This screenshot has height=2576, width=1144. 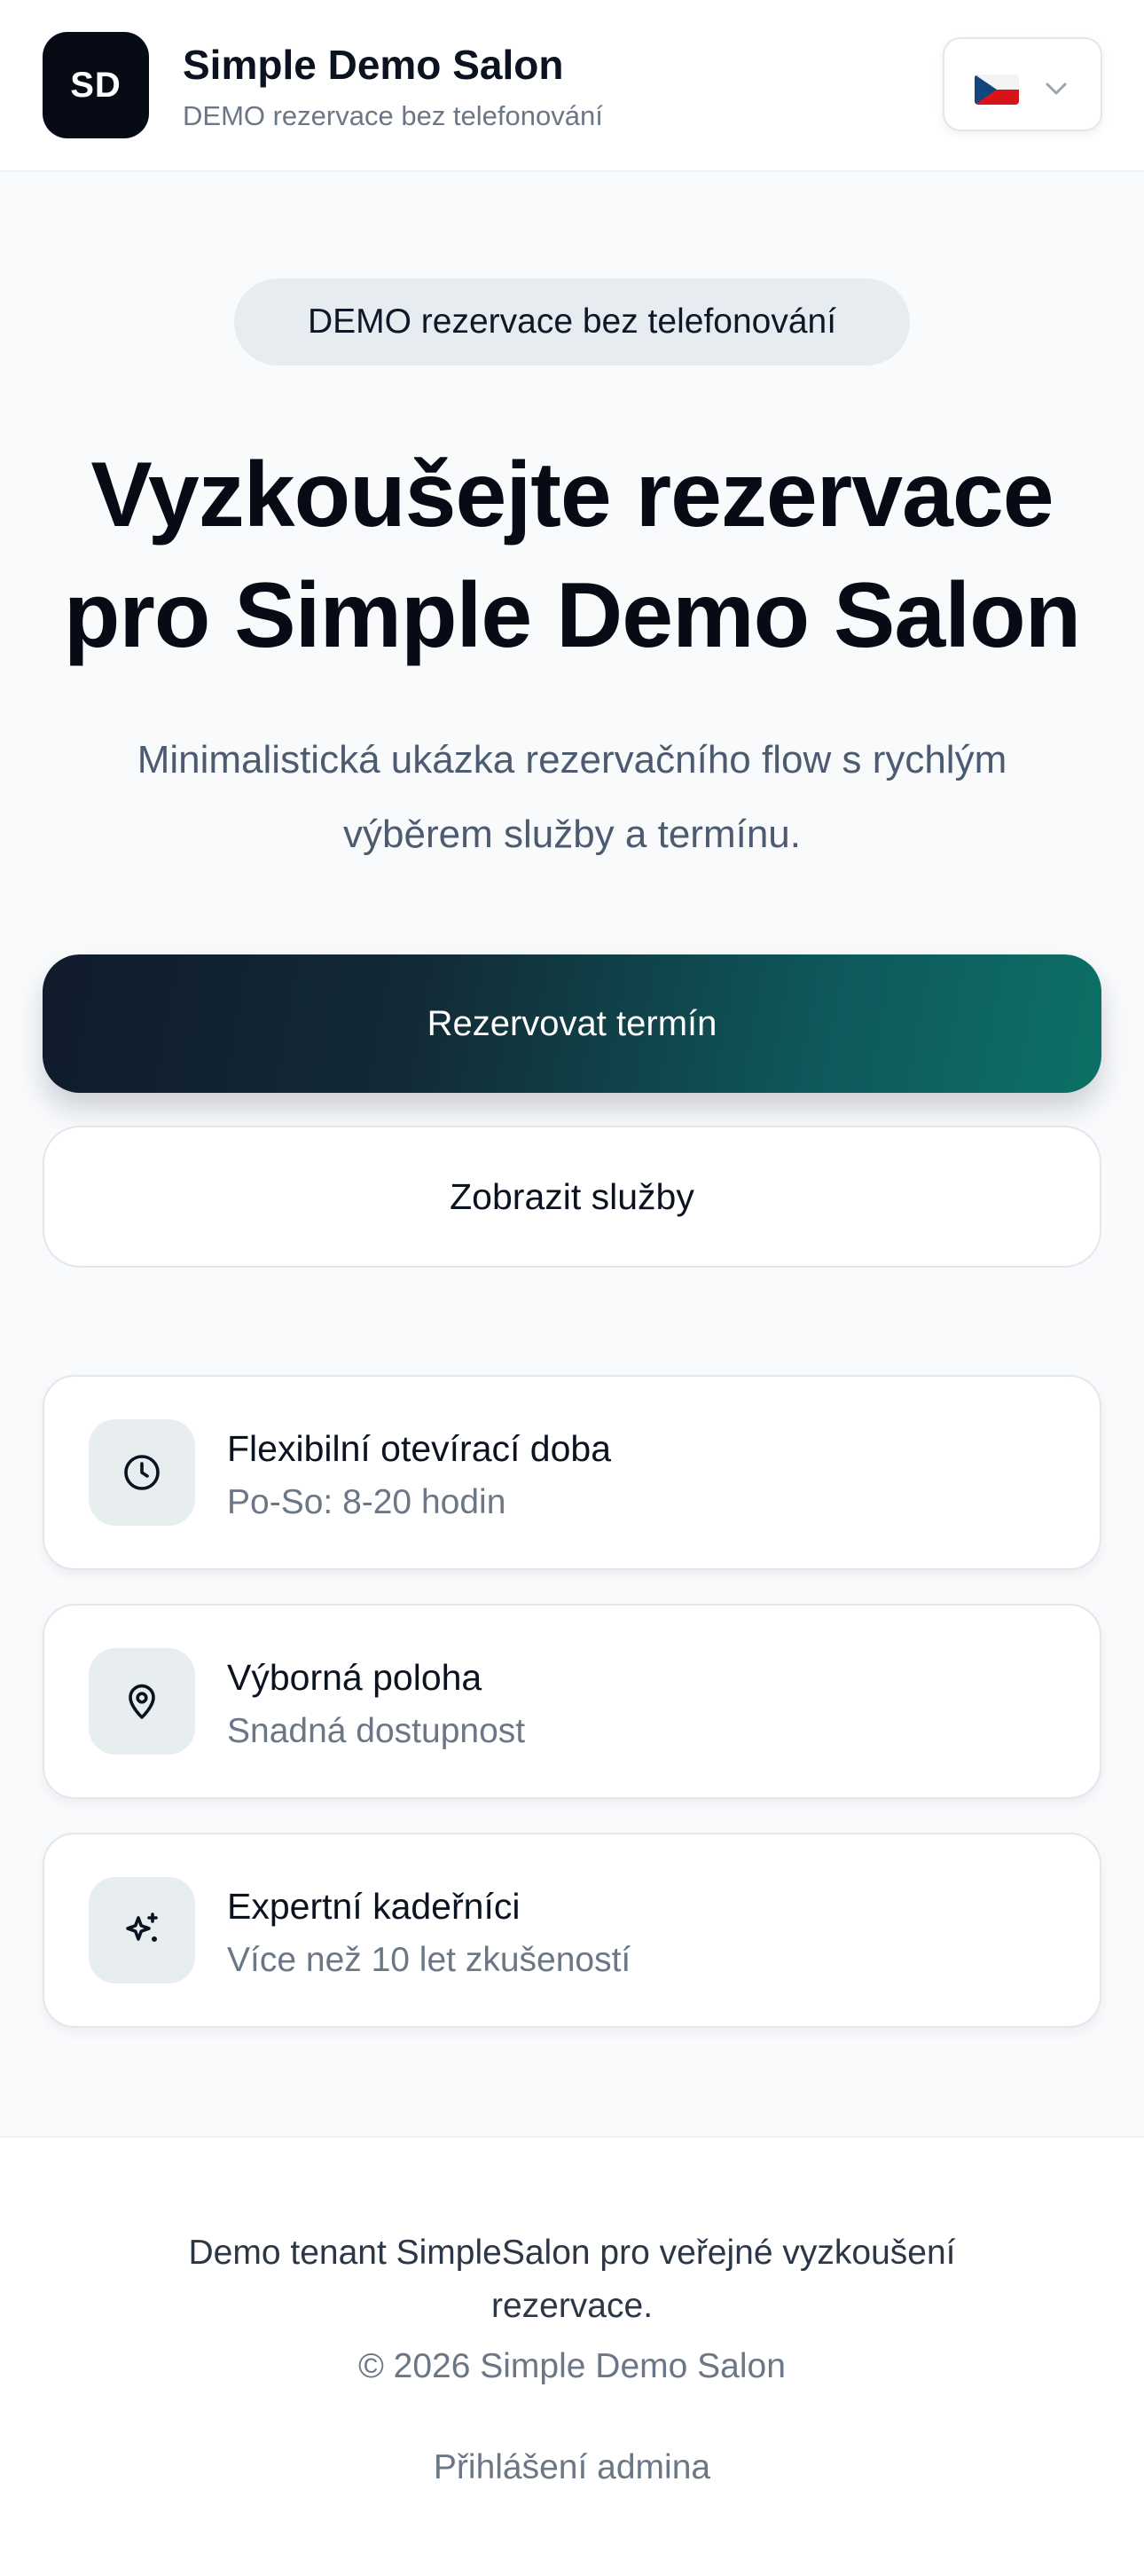 I want to click on footer-copyright: © 2026 Simple Demo Salon, so click(x=572, y=2366).